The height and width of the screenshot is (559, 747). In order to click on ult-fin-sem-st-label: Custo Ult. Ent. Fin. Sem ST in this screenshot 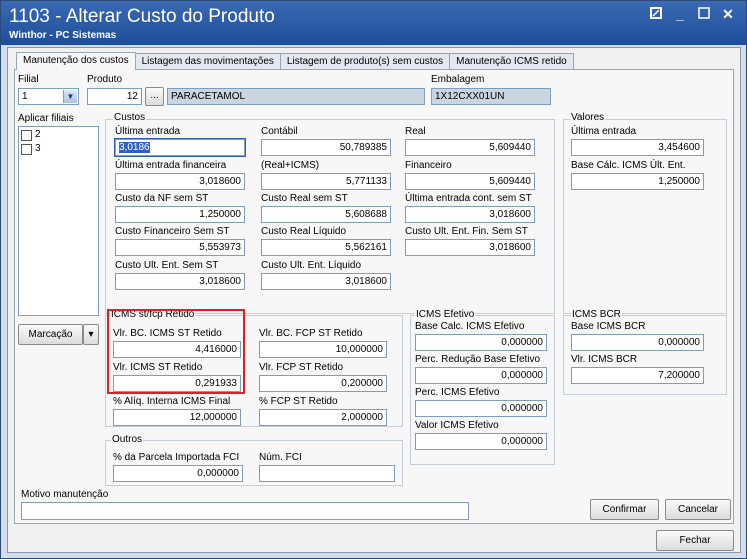, I will do `click(466, 231)`.